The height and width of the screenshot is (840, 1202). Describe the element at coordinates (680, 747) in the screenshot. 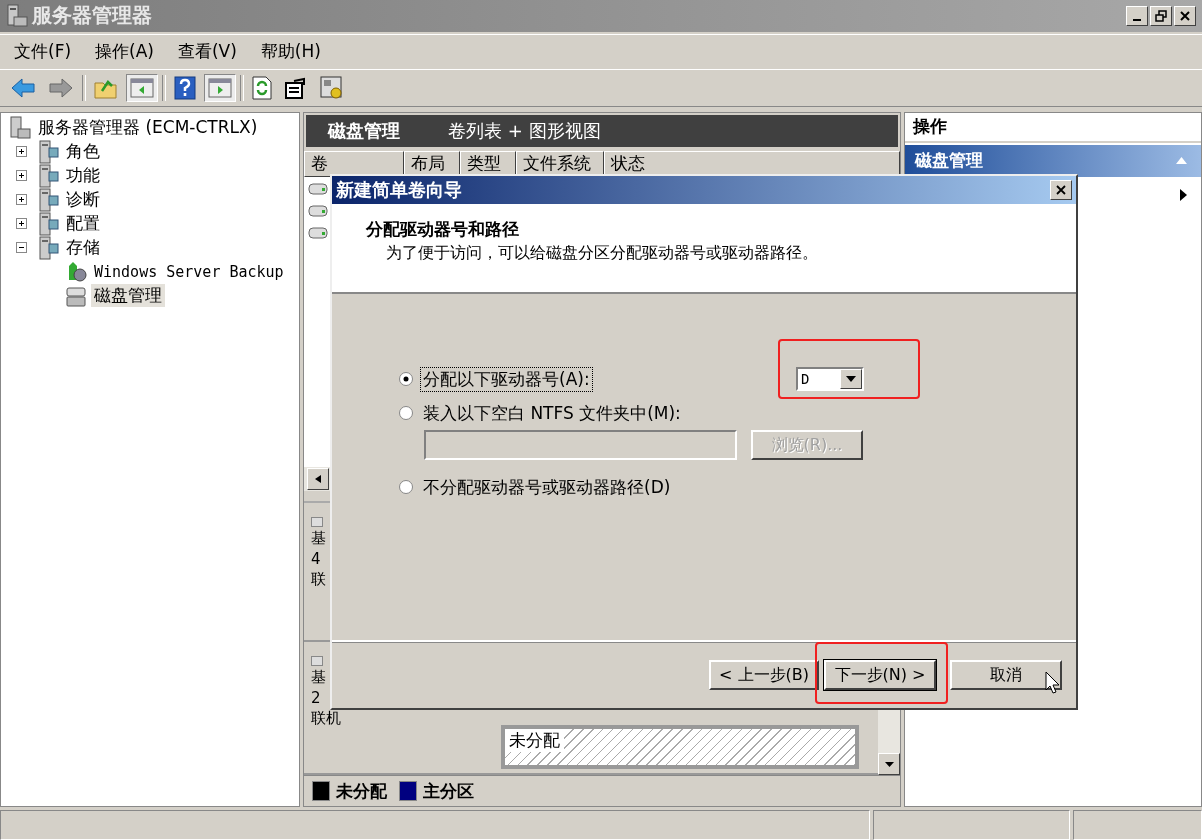

I see `partition: 未分配` at that location.